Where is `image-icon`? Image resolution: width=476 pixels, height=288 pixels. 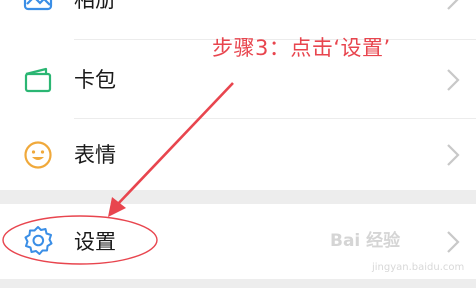
image-icon is located at coordinates (38, 7).